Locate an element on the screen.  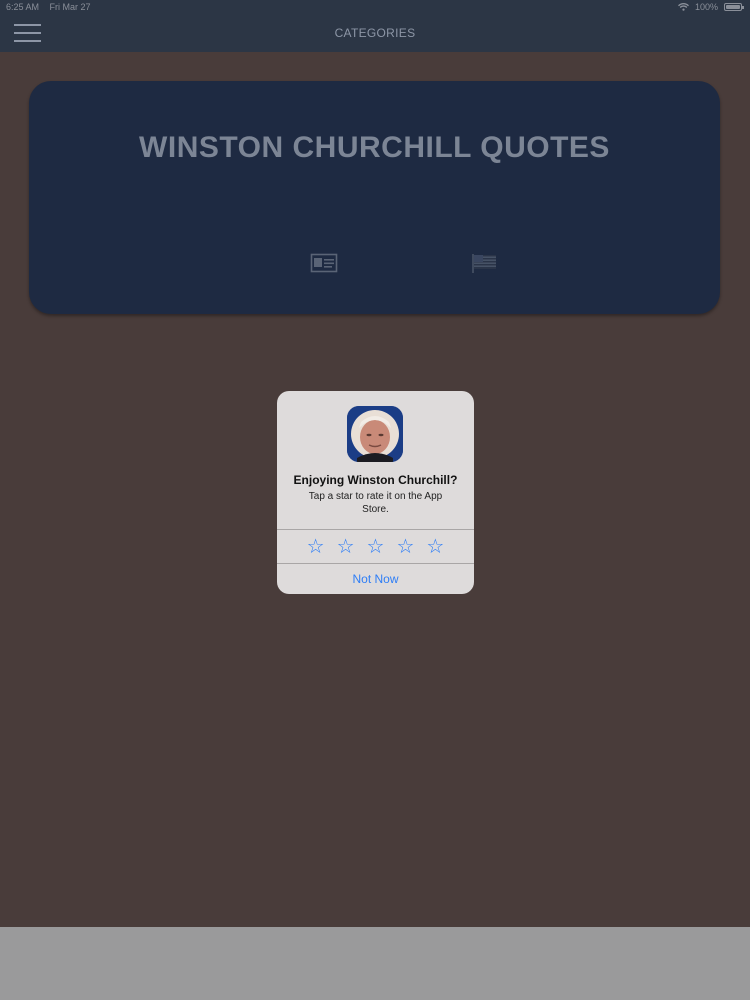
flag-icon is located at coordinates (485, 263).